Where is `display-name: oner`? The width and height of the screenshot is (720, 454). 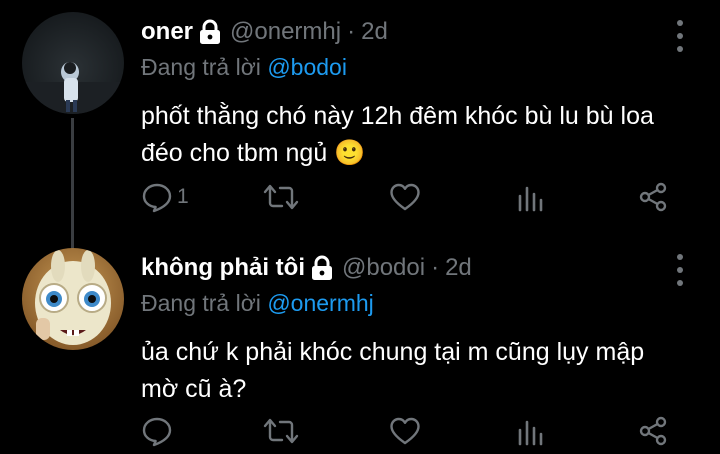
display-name: oner is located at coordinates (167, 32).